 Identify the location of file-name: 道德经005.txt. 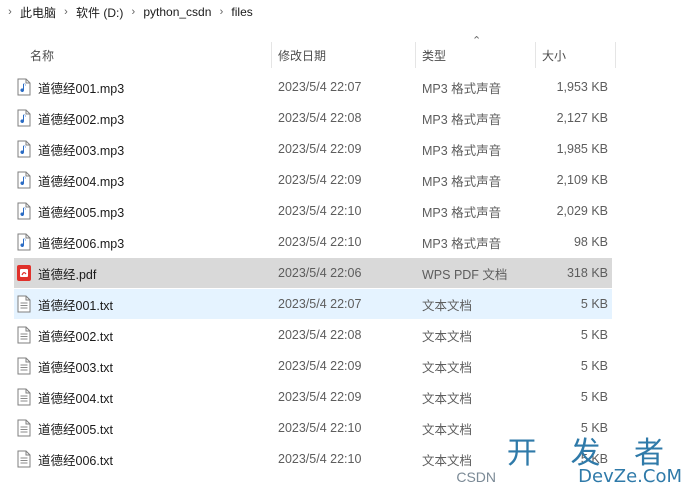
(76, 429).